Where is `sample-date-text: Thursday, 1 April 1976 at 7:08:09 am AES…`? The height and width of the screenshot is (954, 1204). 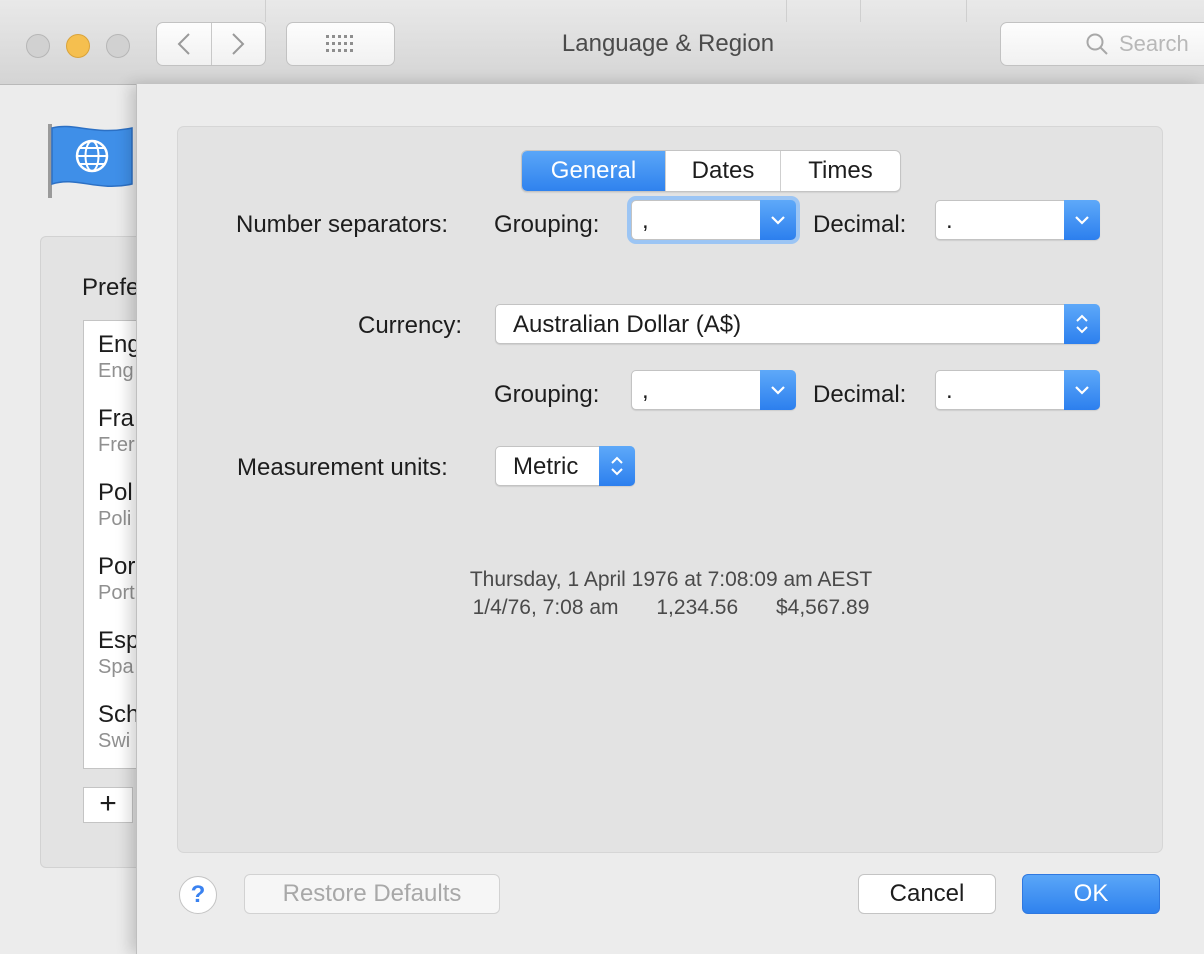
sample-date-text: Thursday, 1 April 1976 at 7:08:09 am AES… is located at coordinates (671, 579).